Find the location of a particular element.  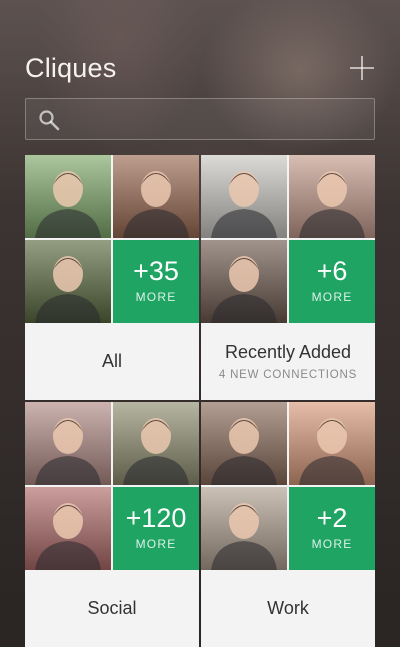

clique-subtitle: 4 NEW CONNECTIONS is located at coordinates (288, 375).